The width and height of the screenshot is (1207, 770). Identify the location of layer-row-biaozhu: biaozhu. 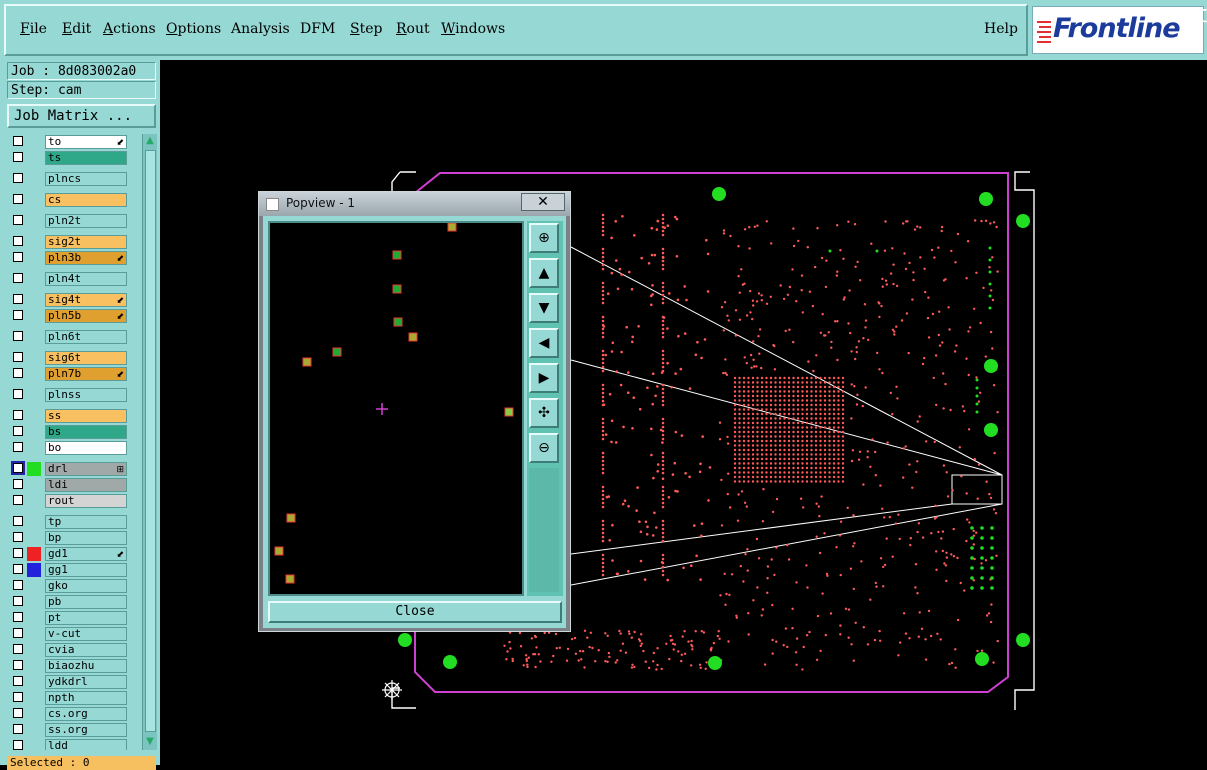
(68, 666).